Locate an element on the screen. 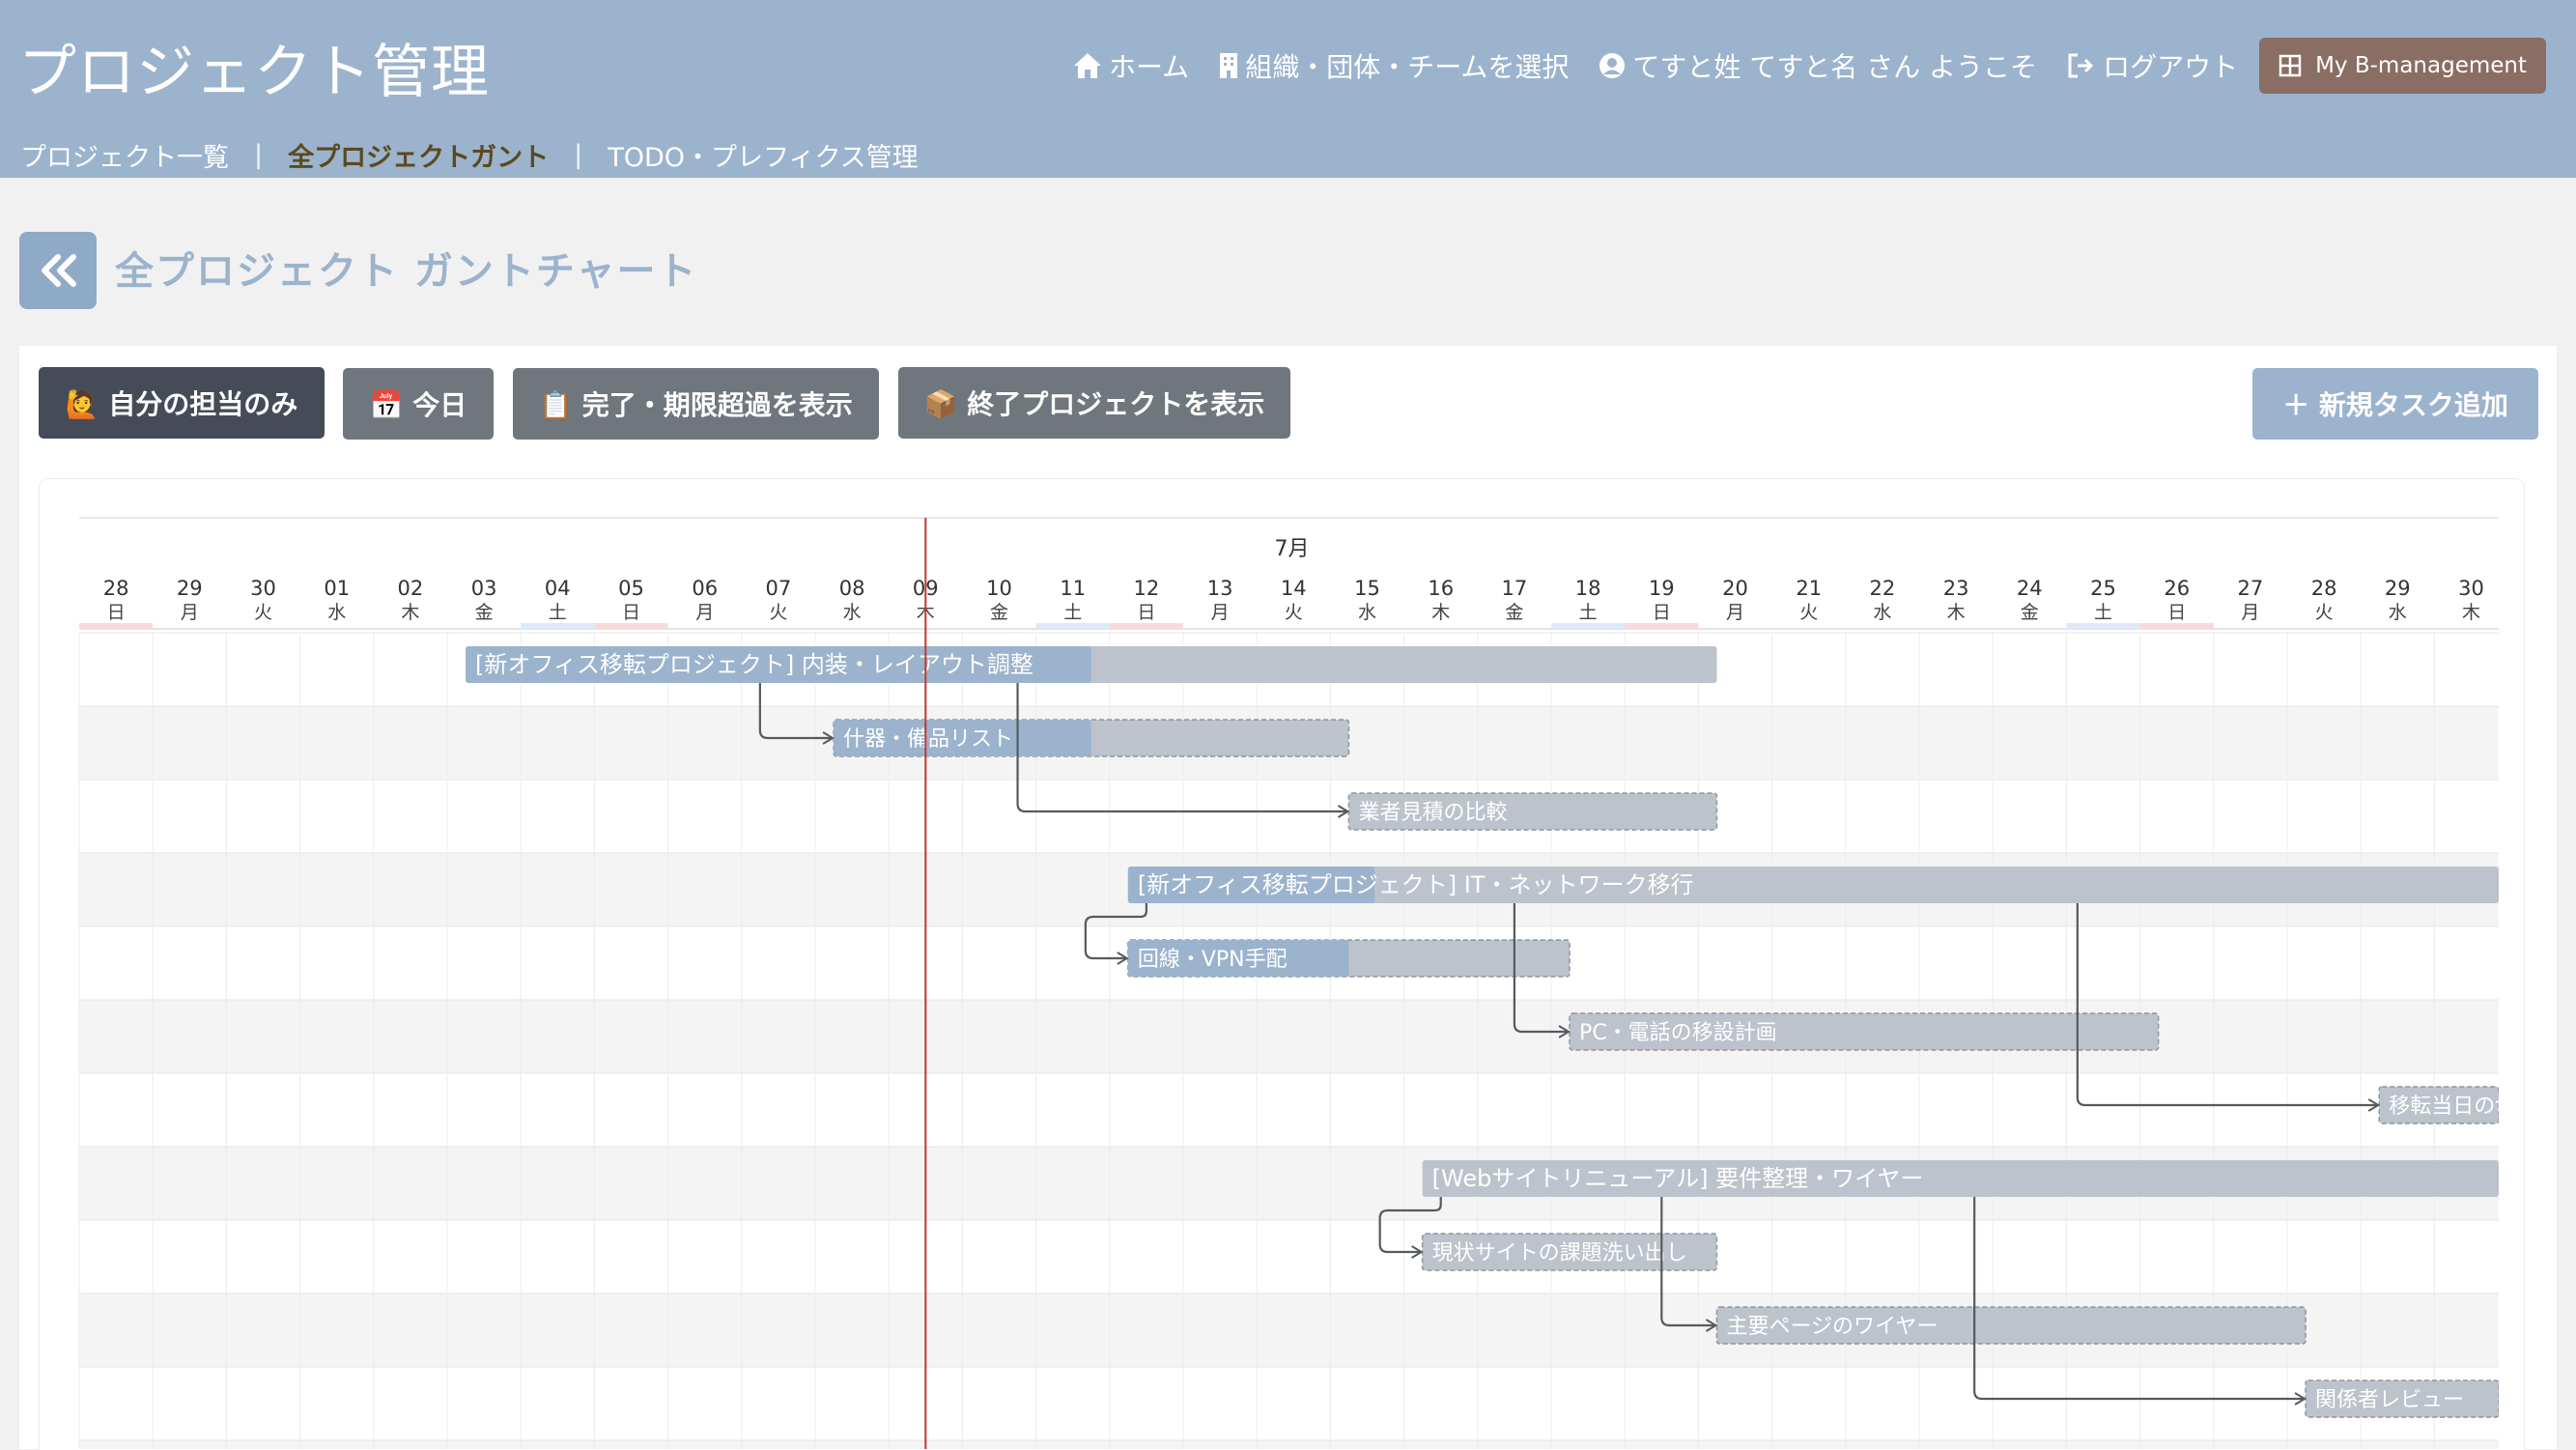 This screenshot has height=1450, width=2576. gantt-bar-label: PC・電話の移設計画 is located at coordinates (1678, 1033).